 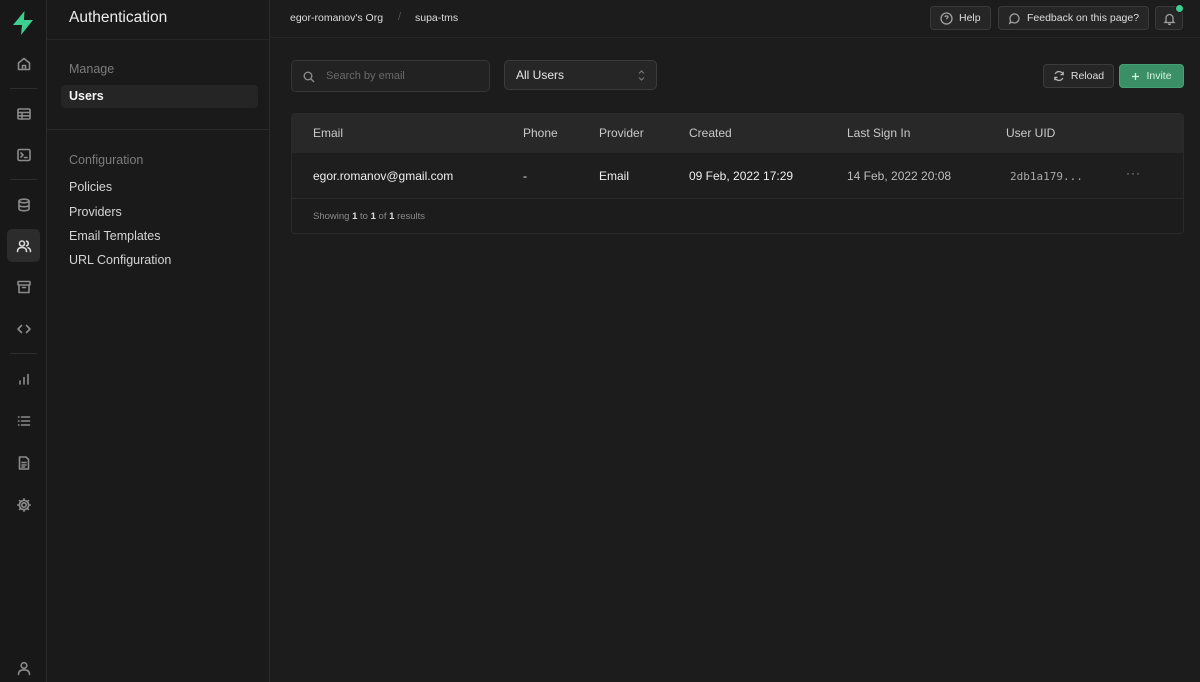 I want to click on invite-label: Invite, so click(x=1159, y=76).